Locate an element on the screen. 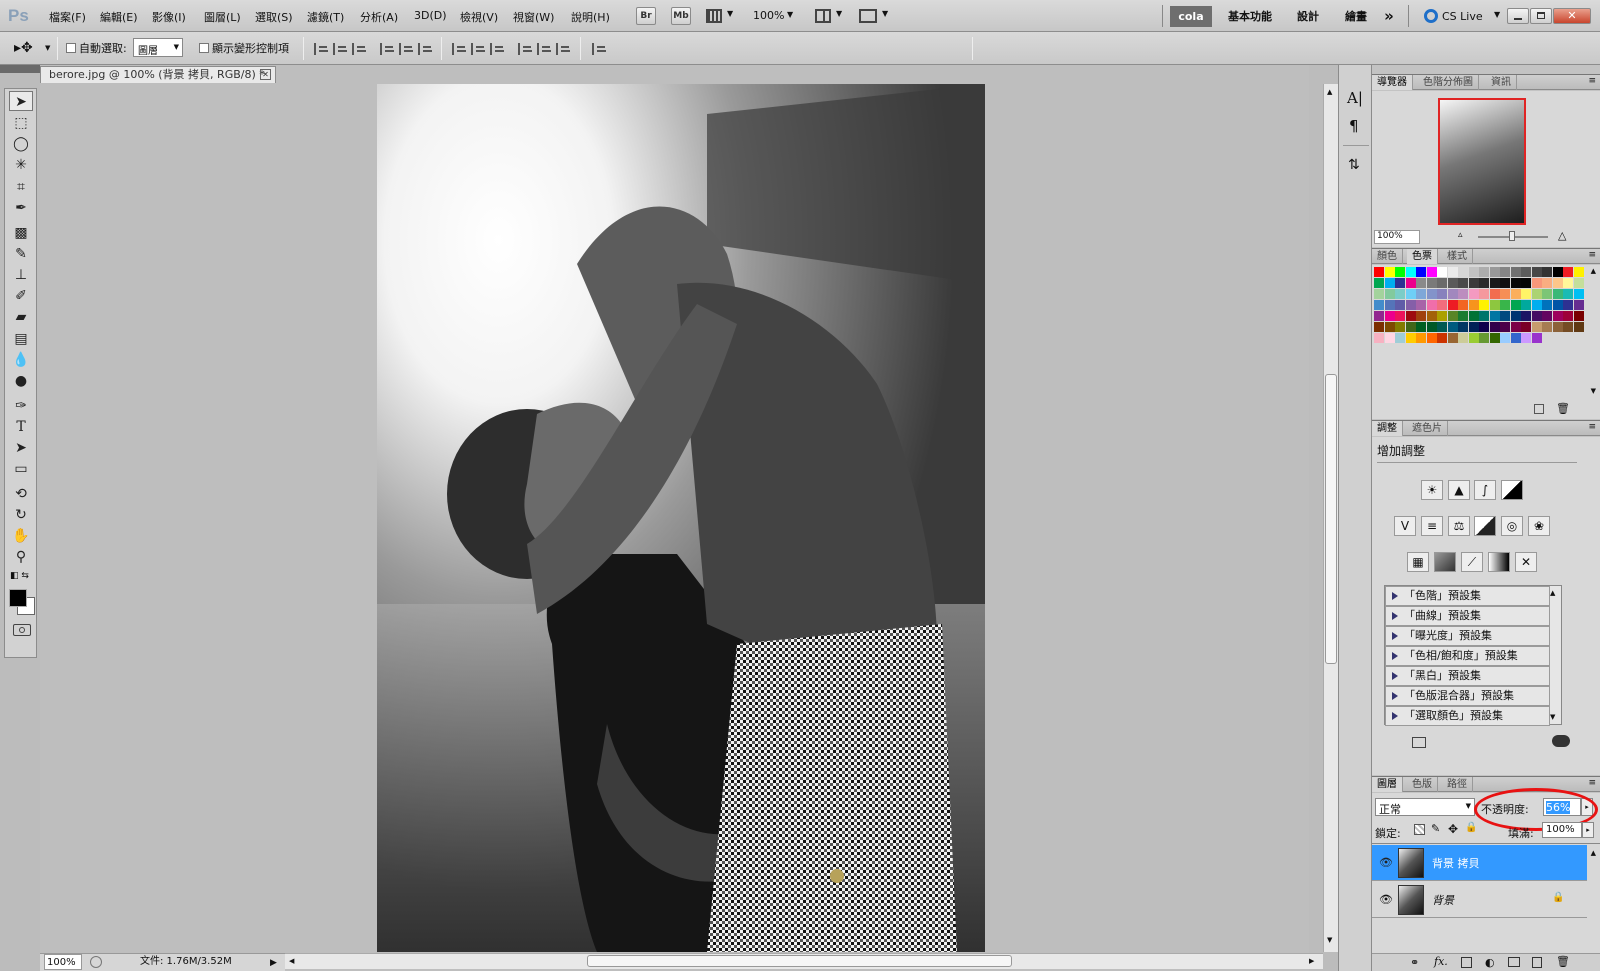 The width and height of the screenshot is (1600, 971). distribute-bottom-icon is located at coordinates (497, 49).